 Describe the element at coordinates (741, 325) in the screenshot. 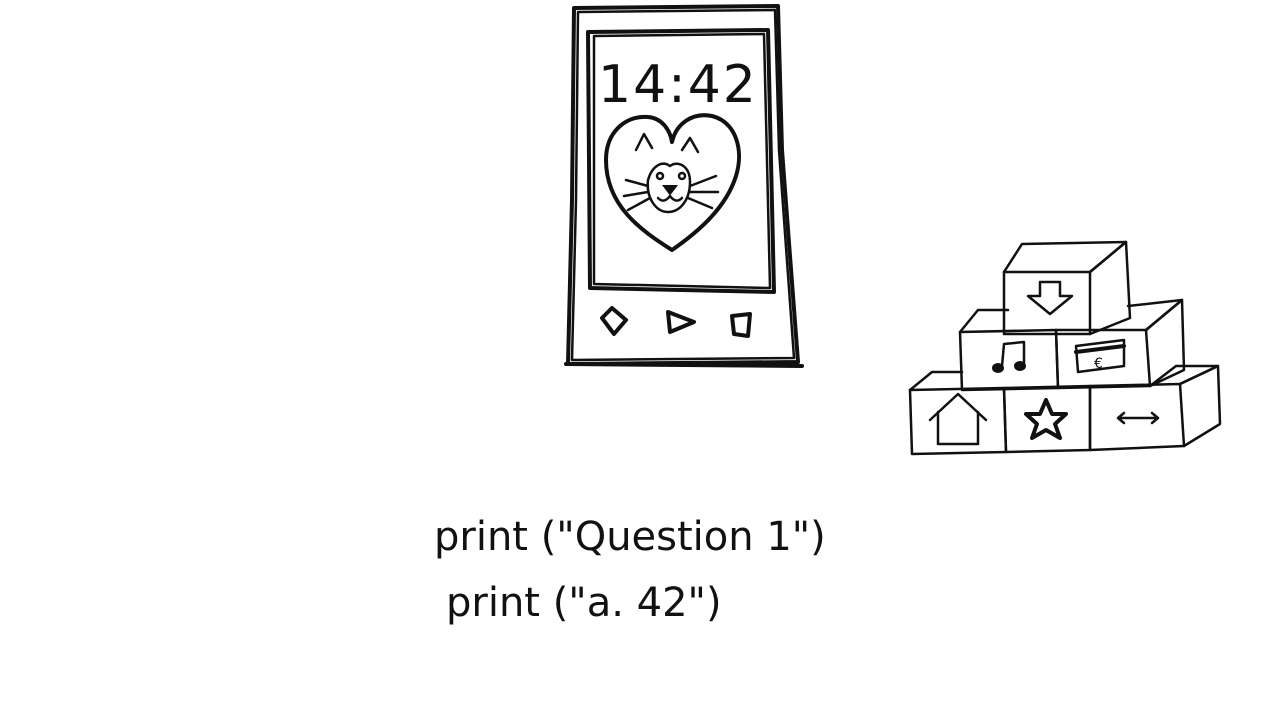

I see `square-icon` at that location.